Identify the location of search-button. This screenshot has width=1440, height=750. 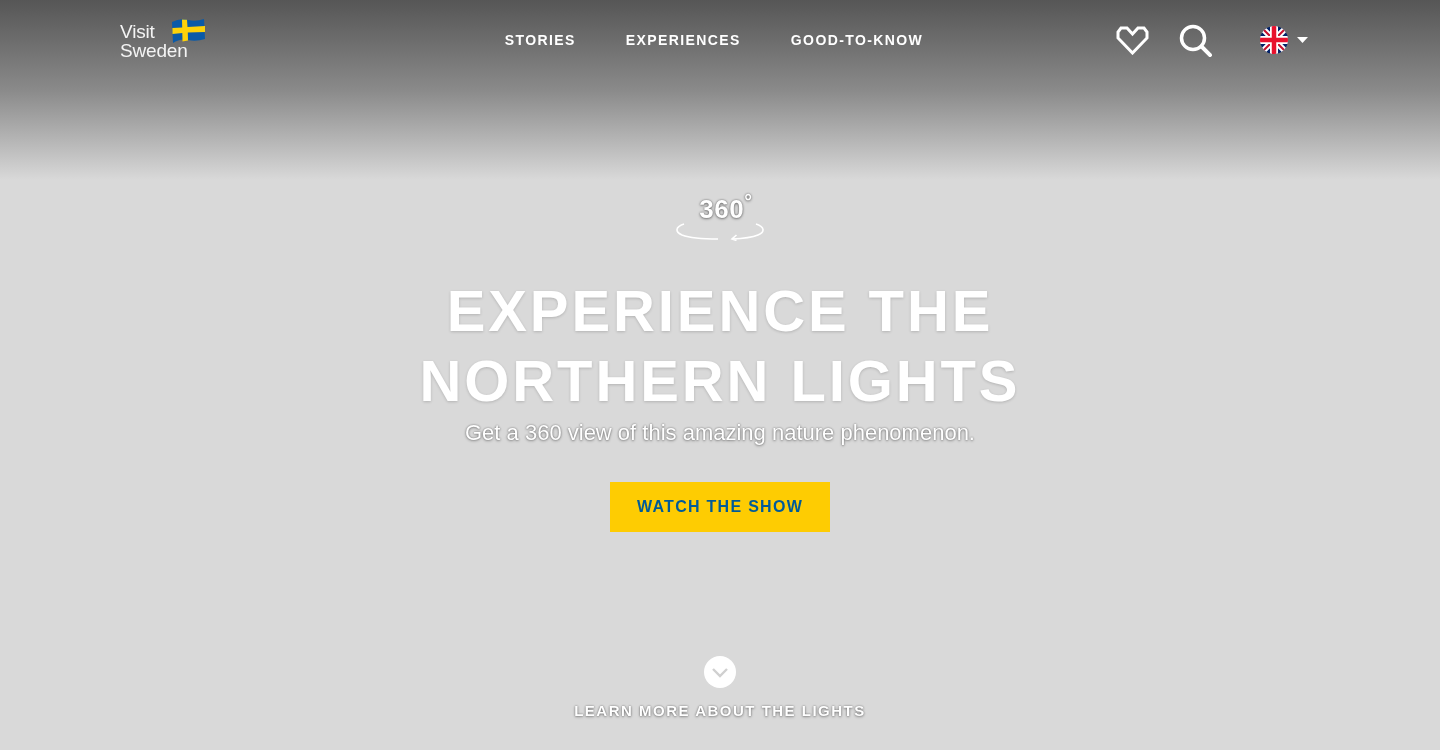
(1195, 40).